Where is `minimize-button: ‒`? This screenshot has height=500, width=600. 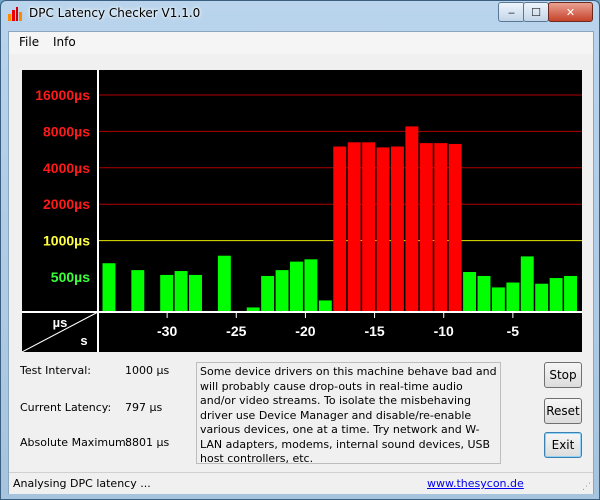 minimize-button: ‒ is located at coordinates (511, 12).